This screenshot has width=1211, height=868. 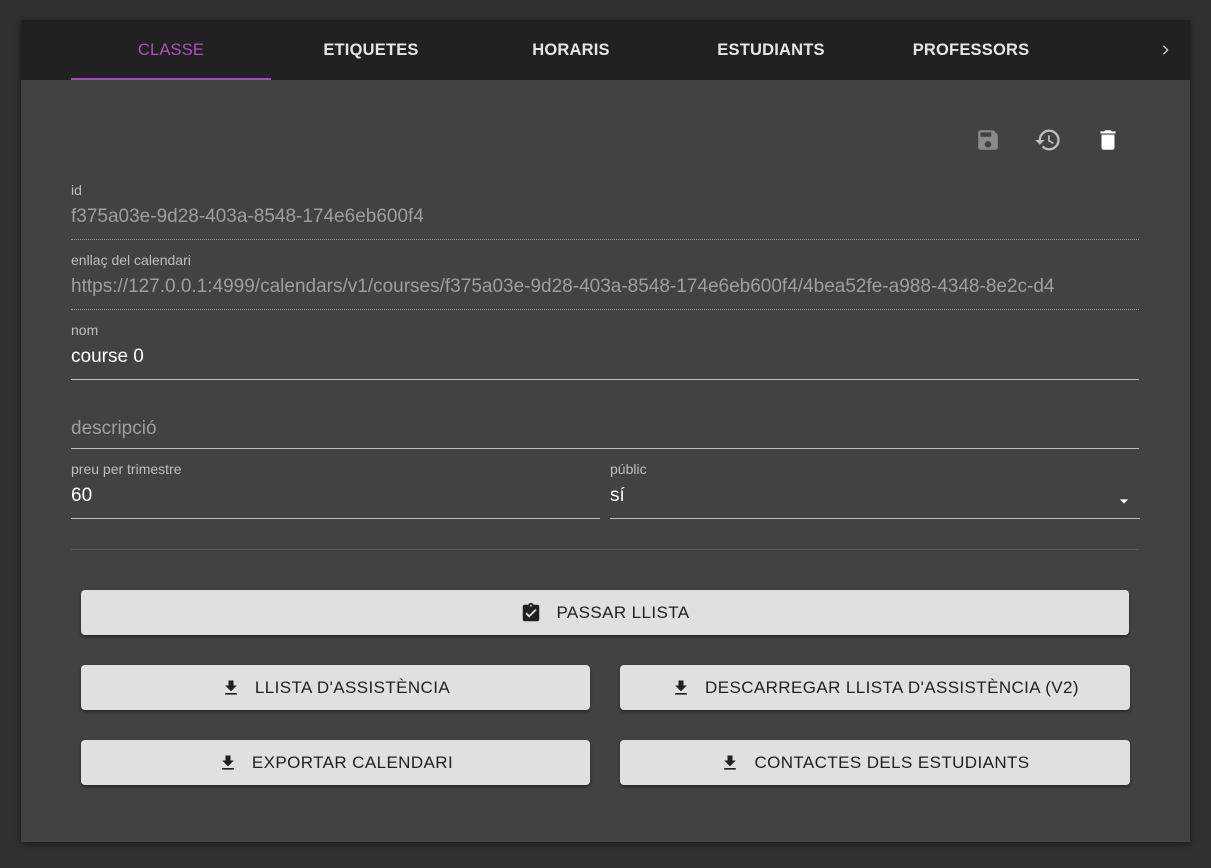 What do you see at coordinates (107, 356) in the screenshot?
I see `name-value: course 0` at bounding box center [107, 356].